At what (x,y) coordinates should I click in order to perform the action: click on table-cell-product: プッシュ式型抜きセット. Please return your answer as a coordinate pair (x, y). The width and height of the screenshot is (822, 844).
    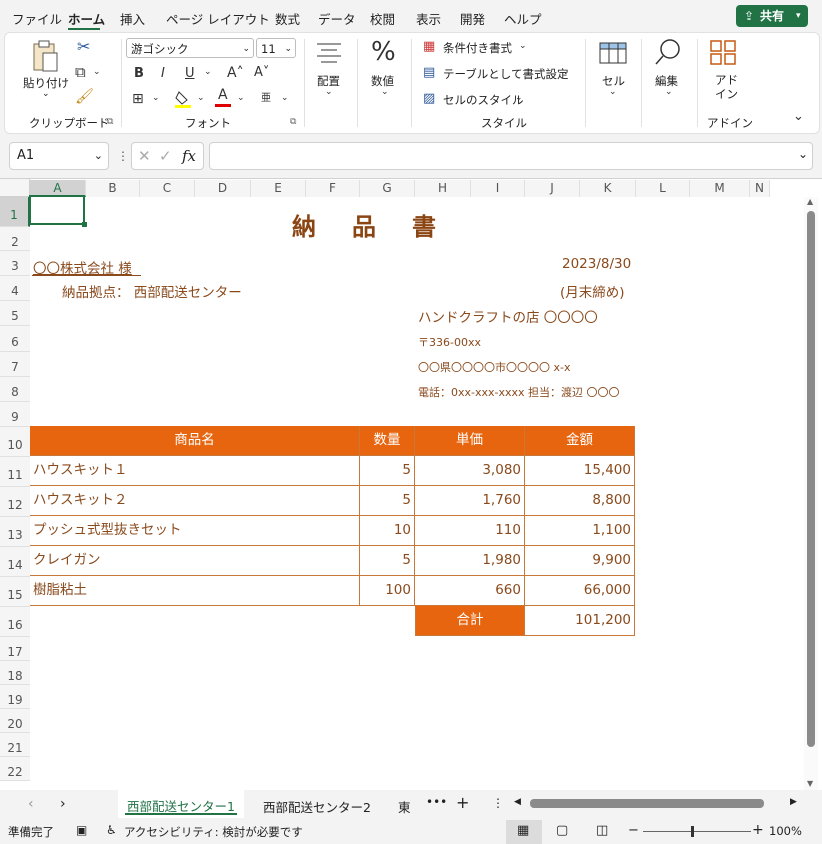
    Looking at the image, I should click on (195, 531).